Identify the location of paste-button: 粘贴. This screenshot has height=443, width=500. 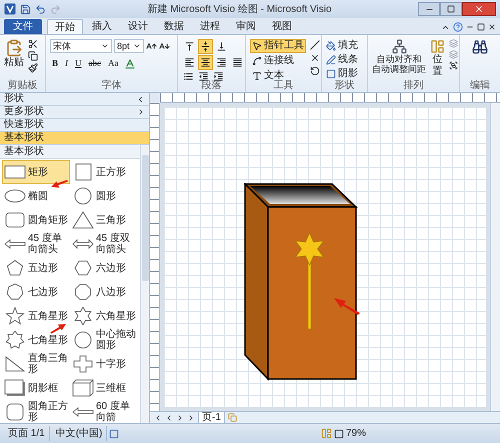
(14, 54).